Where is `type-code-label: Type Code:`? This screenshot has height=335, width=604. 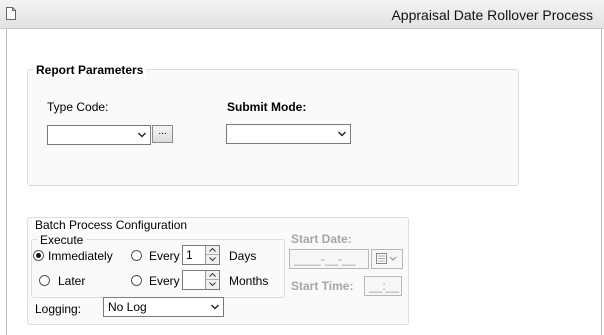
type-code-label: Type Code: is located at coordinates (78, 107).